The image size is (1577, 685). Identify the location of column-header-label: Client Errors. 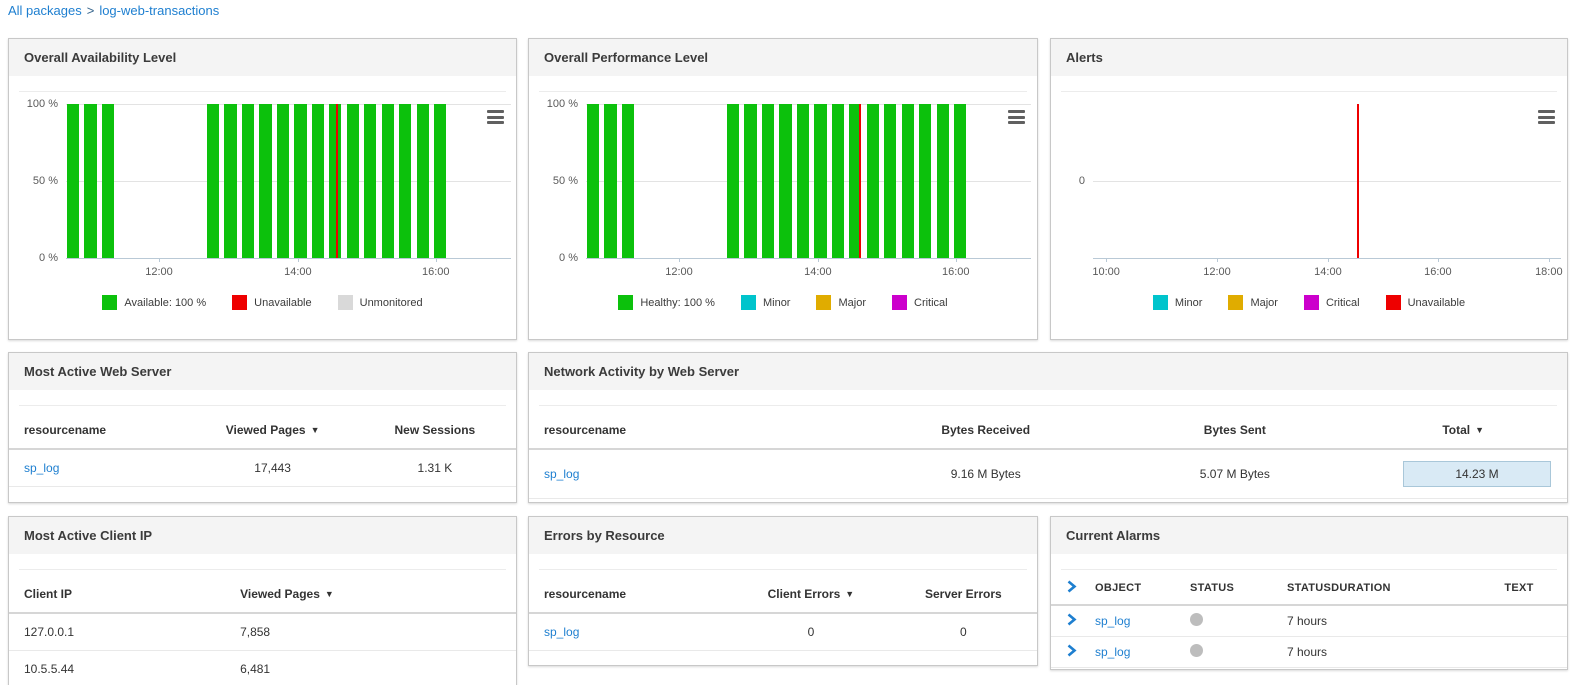
(804, 594).